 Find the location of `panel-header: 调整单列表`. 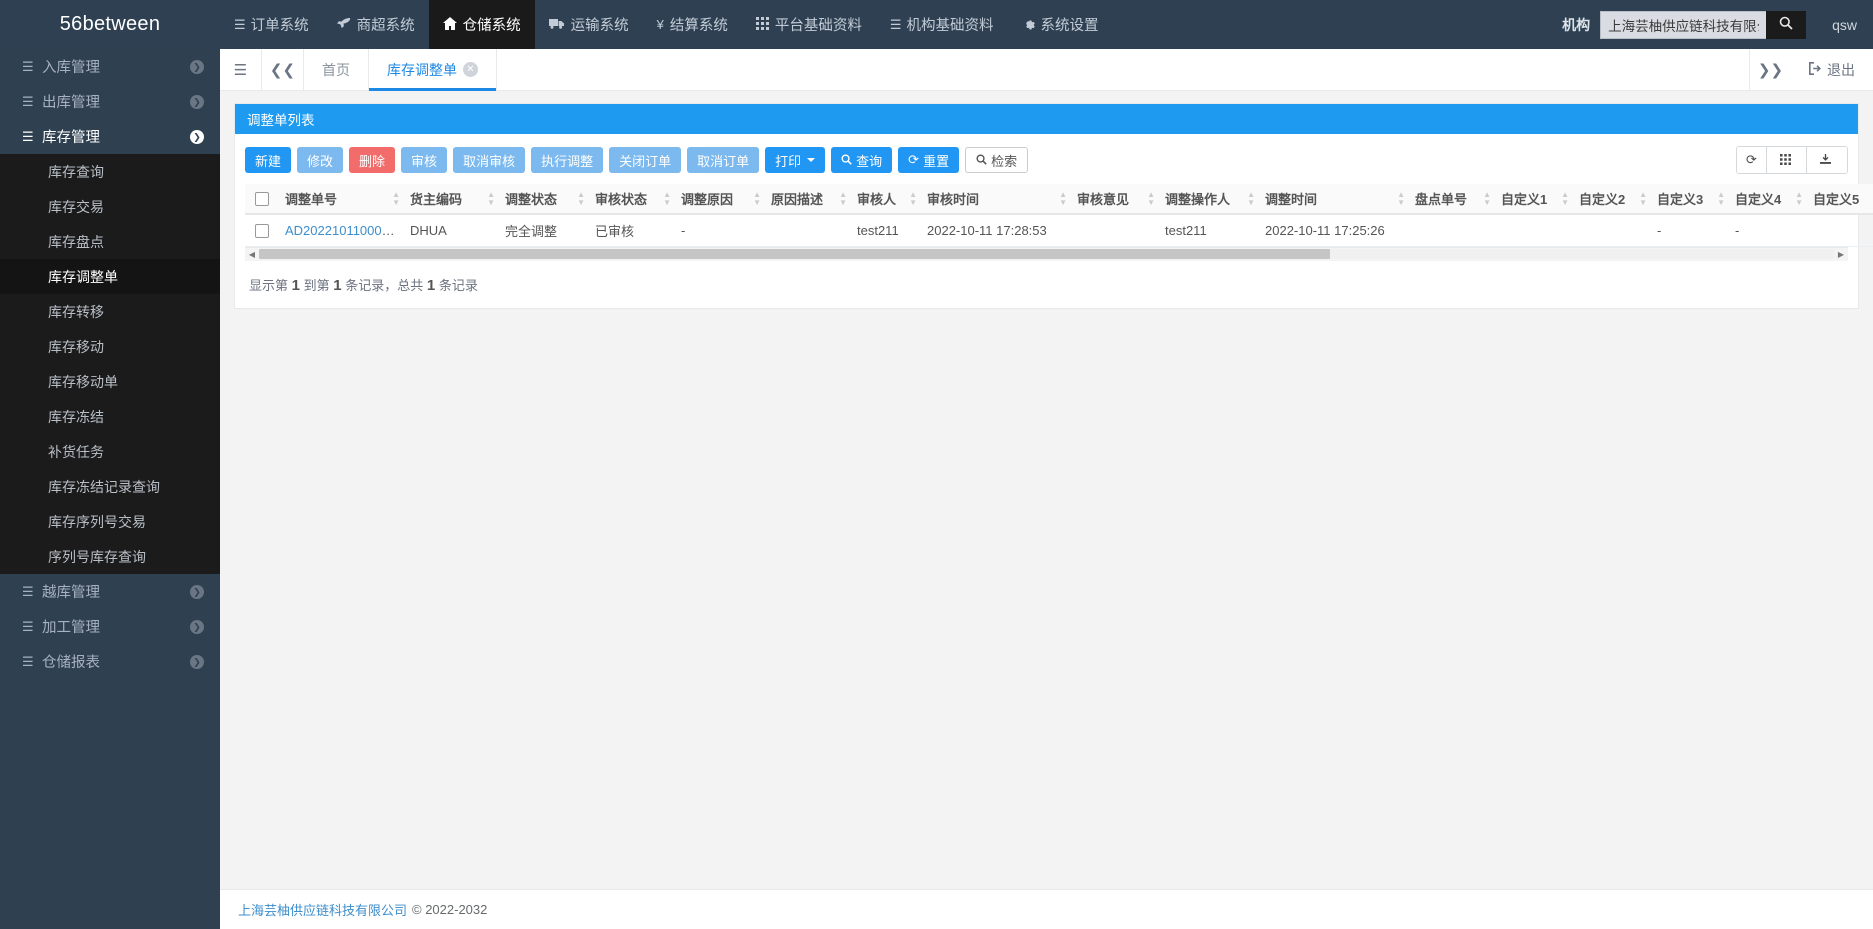

panel-header: 调整单列表 is located at coordinates (1046, 119).